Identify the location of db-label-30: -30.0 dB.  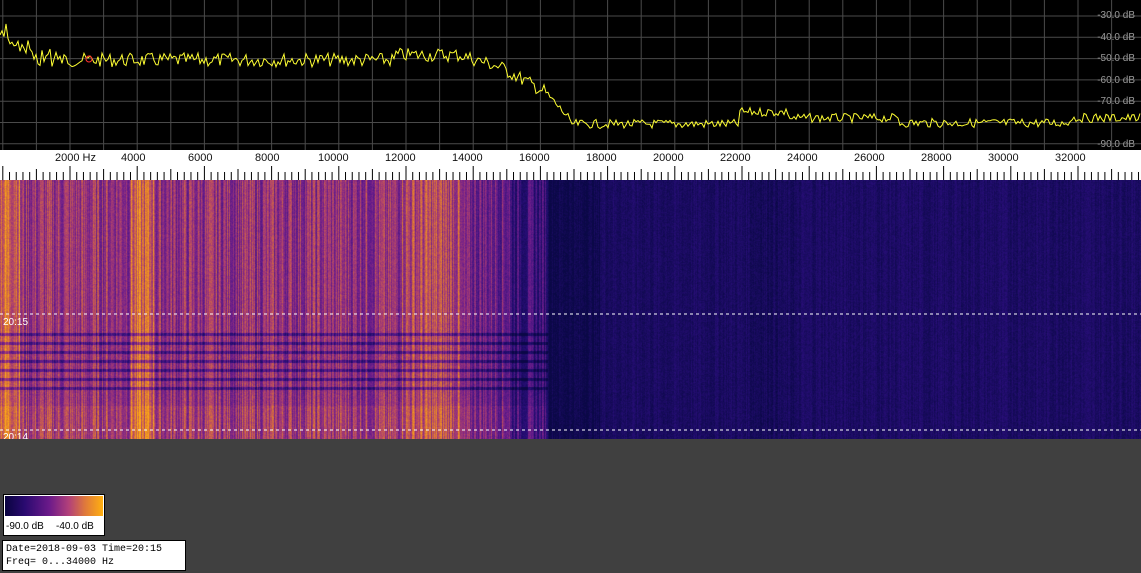
(1116, 15).